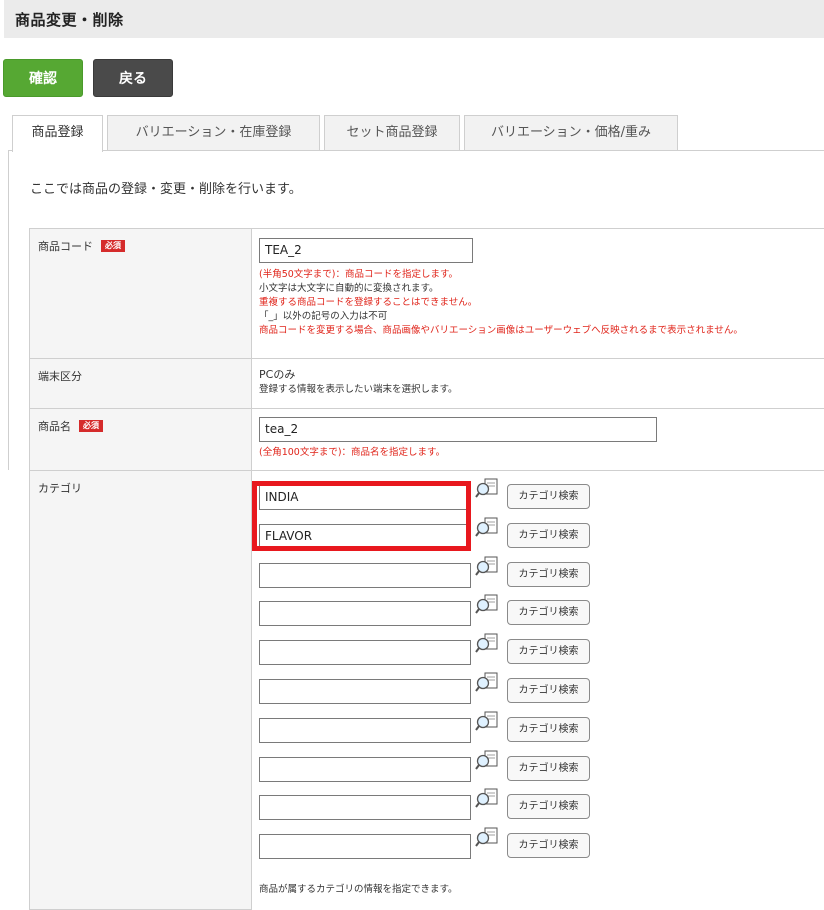 The image size is (824, 910). Describe the element at coordinates (358, 889) in the screenshot. I see `category-note: 商品が属するカテゴリの情報を指定できます。` at that location.